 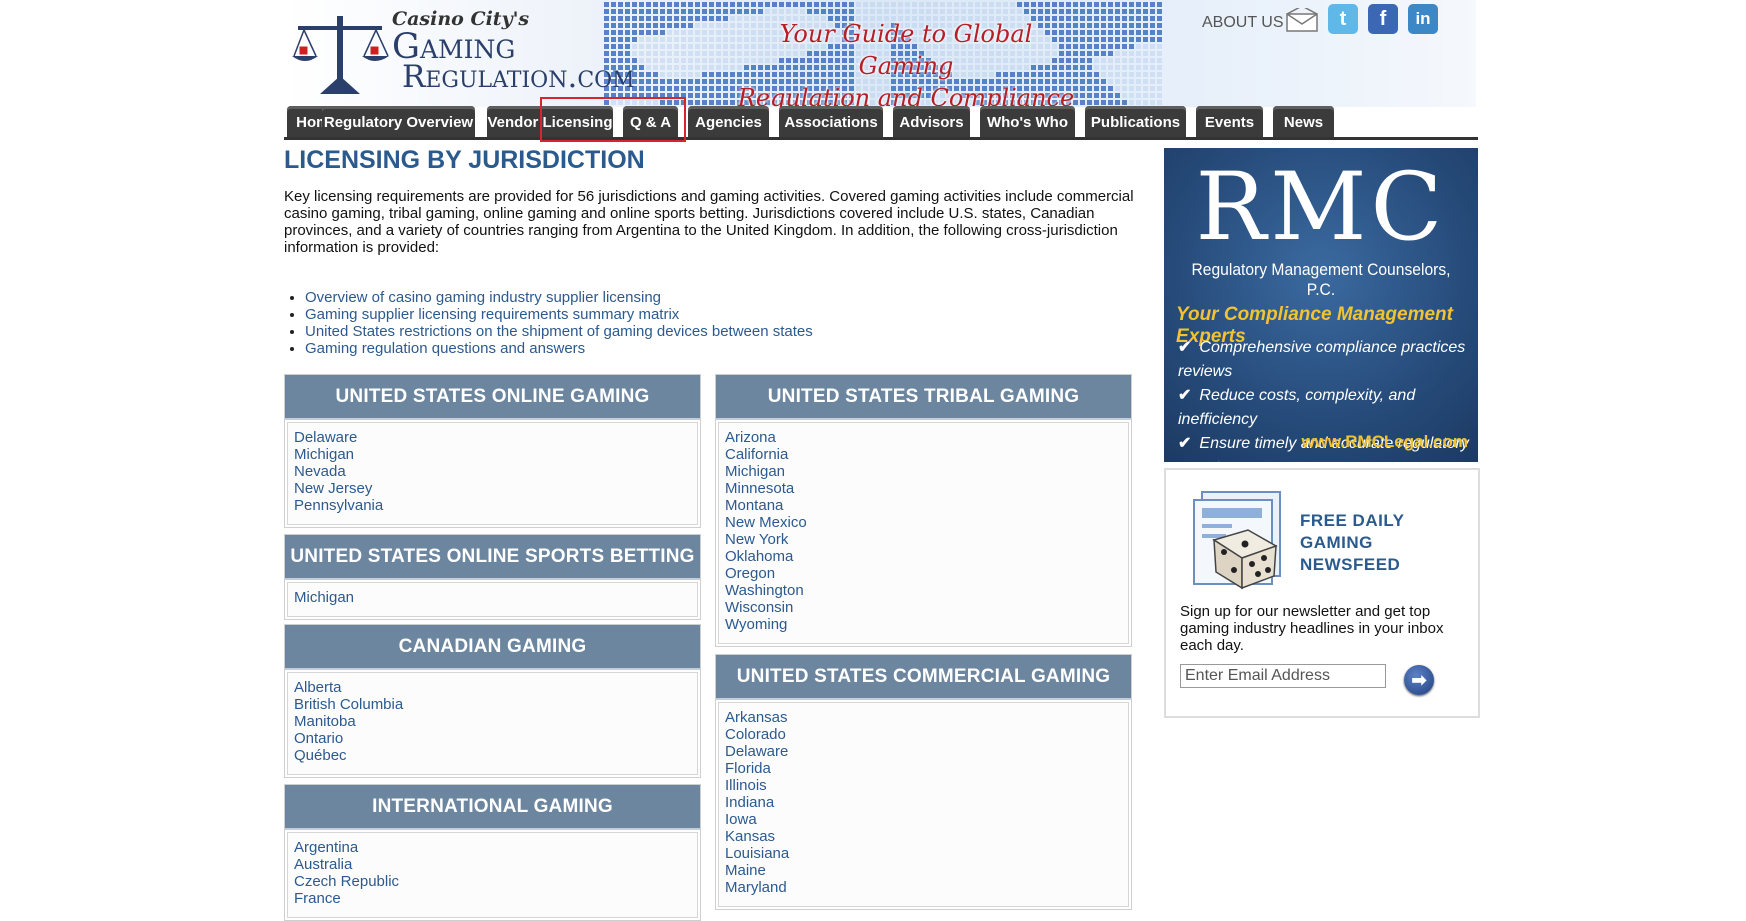 I want to click on jurisdiction-link: Australia, so click(x=323, y=864).